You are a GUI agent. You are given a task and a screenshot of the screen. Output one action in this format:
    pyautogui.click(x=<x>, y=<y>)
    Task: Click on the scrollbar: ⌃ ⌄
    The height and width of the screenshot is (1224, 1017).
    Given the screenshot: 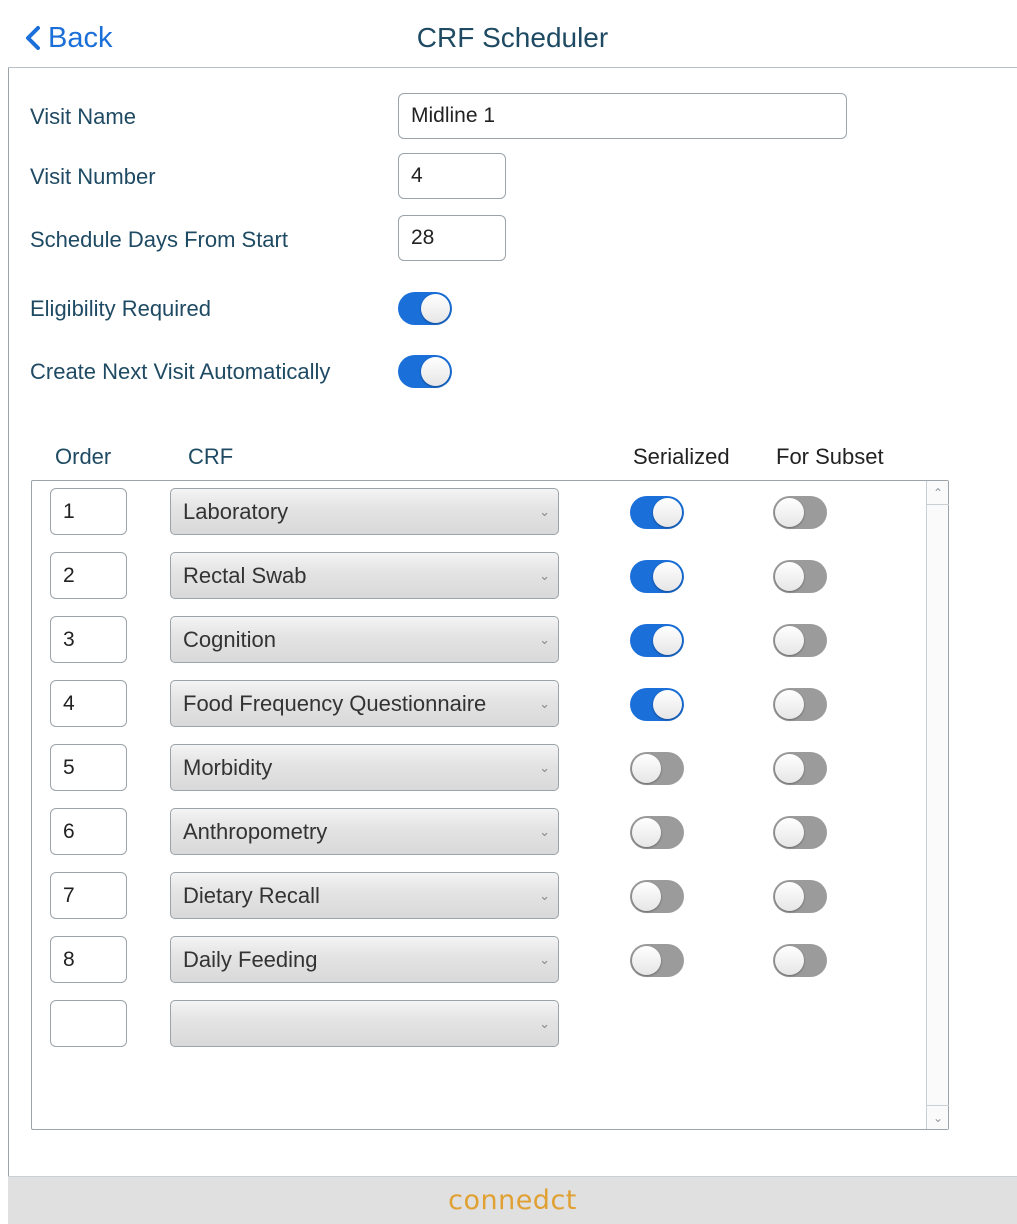 What is the action you would take?
    pyautogui.click(x=937, y=805)
    